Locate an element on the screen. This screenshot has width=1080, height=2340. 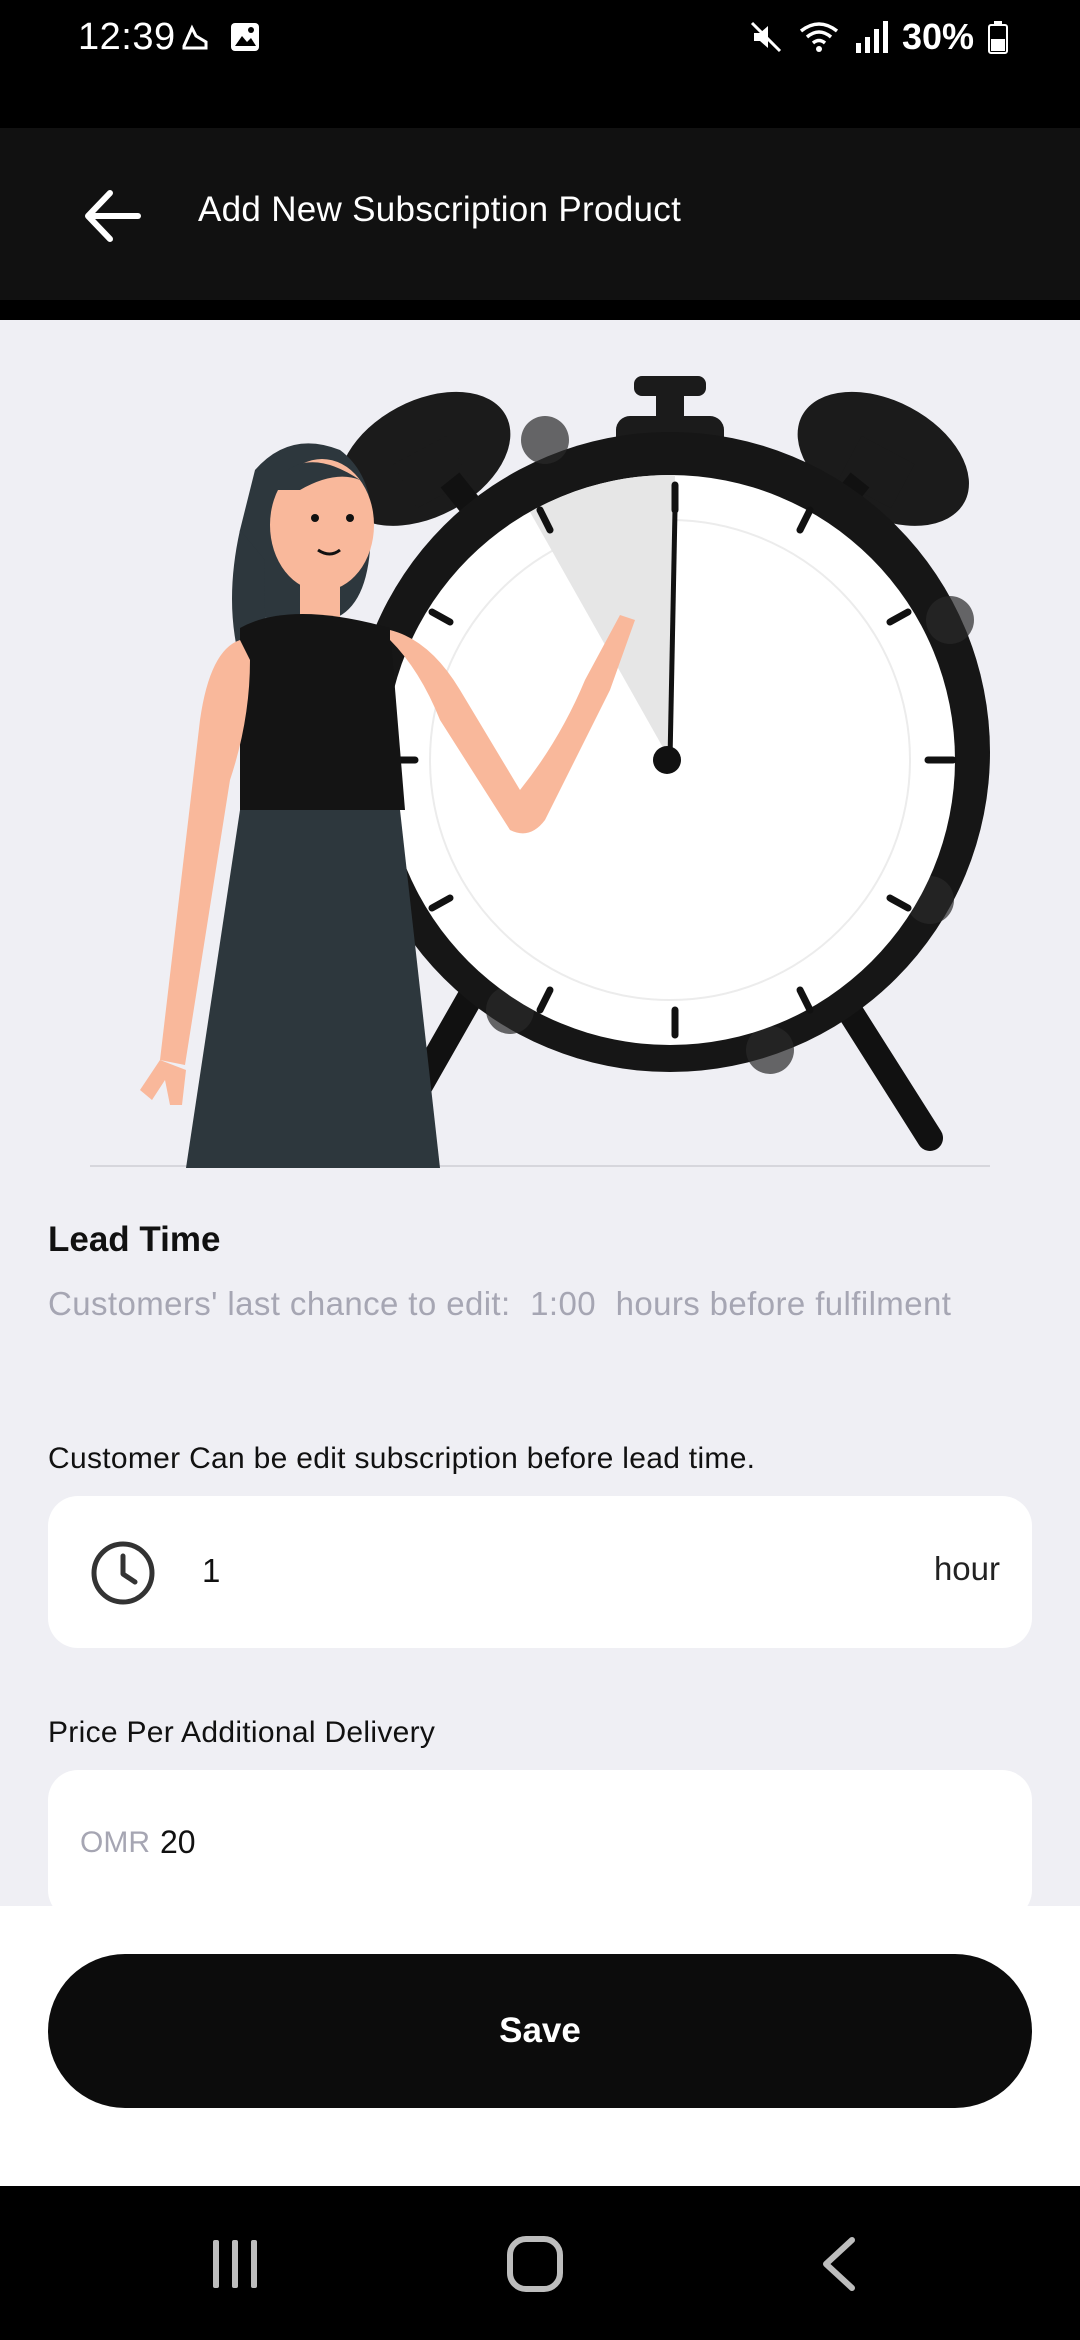
lead-time-title: Lead Time is located at coordinates (134, 1239).